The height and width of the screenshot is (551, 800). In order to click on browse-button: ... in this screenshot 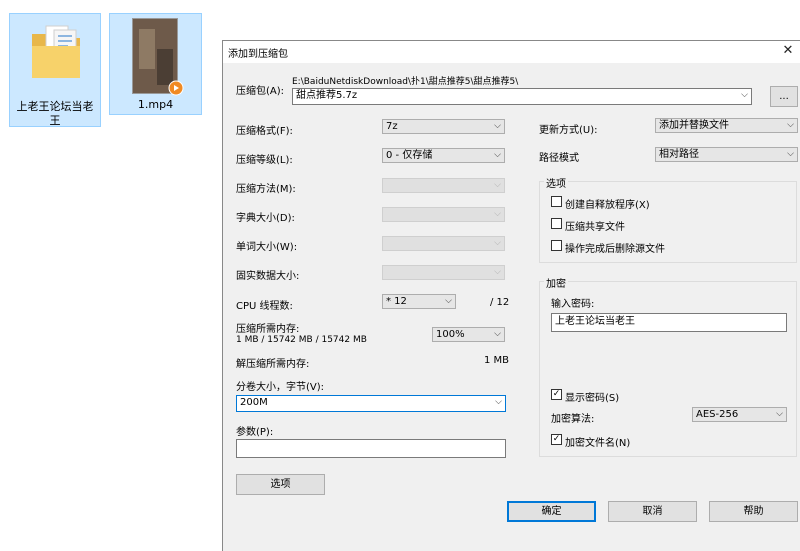, I will do `click(784, 96)`.